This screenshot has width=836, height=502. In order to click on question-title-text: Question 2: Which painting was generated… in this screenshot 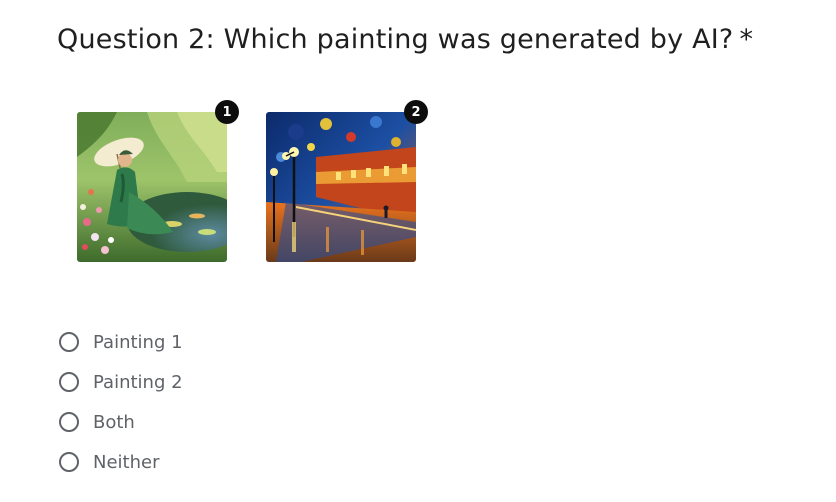, I will do `click(395, 39)`.